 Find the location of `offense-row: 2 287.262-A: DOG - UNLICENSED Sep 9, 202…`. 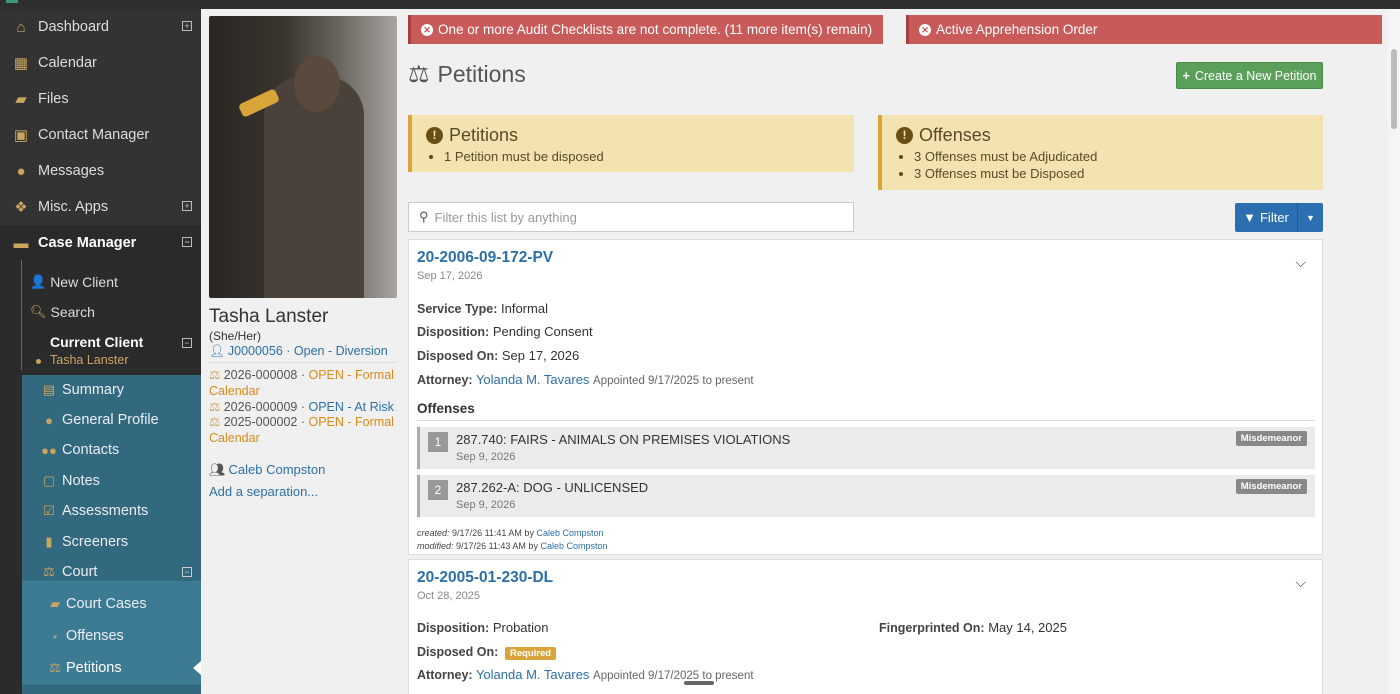

offense-row: 2 287.262-A: DOG - UNLICENSED Sep 9, 202… is located at coordinates (866, 496).